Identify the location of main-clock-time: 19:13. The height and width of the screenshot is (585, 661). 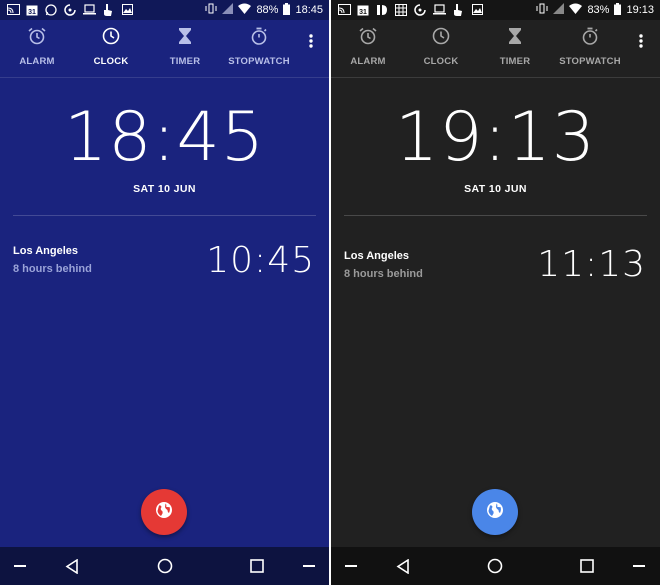
(495, 137).